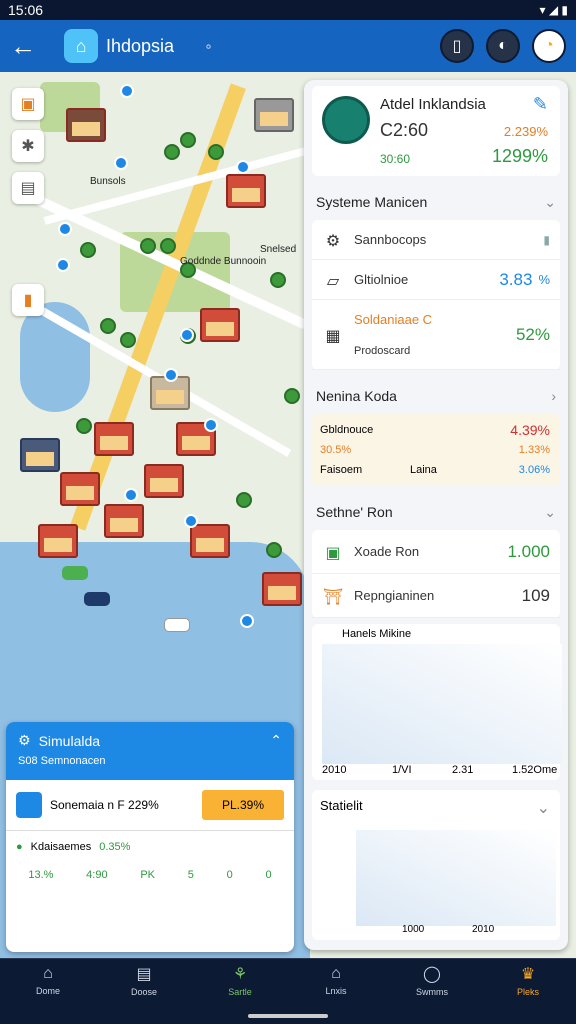 The width and height of the screenshot is (576, 1024). I want to click on sim-row-label: Sonemaia n F 229%, so click(104, 805).